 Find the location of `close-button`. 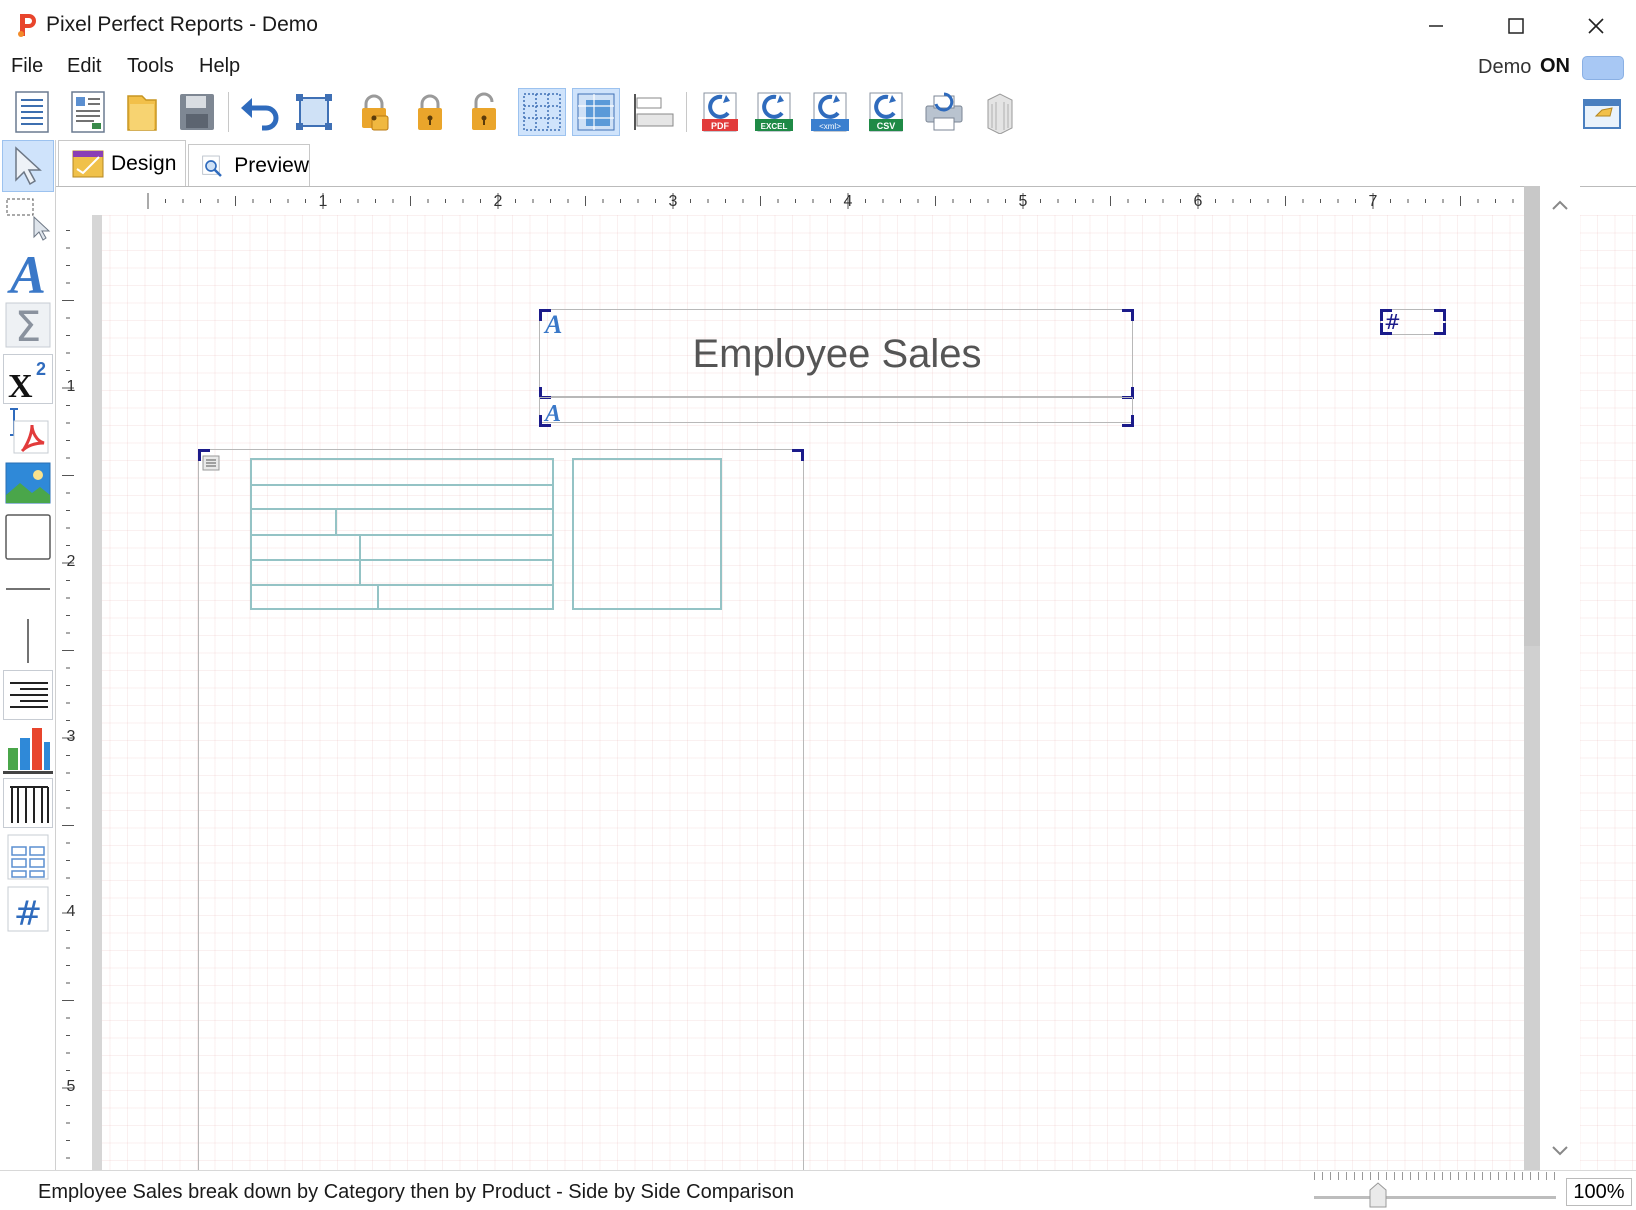

close-button is located at coordinates (1596, 26).